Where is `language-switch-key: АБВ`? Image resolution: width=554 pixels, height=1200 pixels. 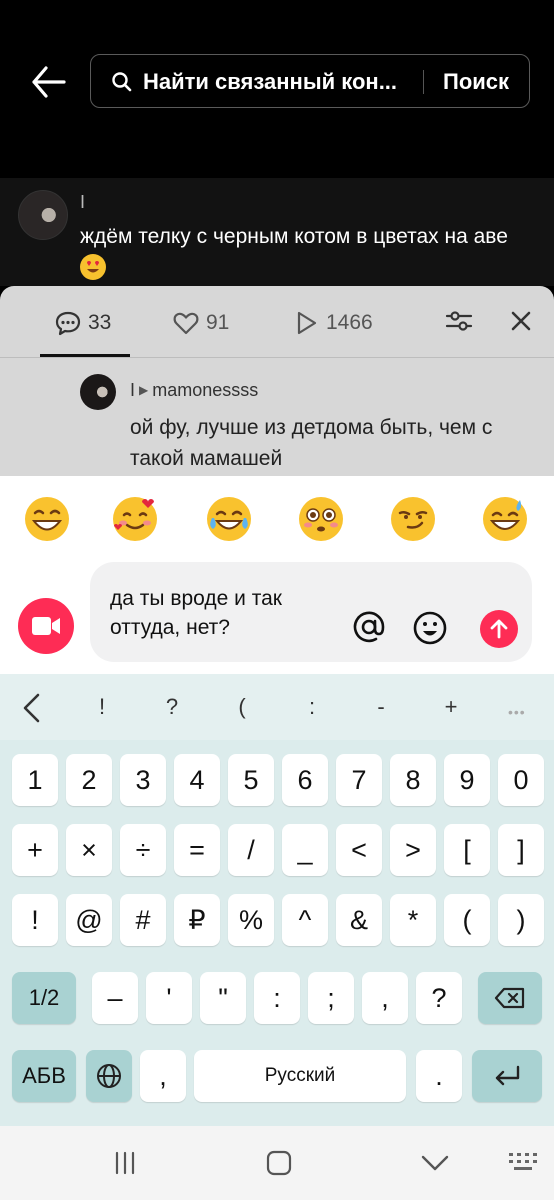
language-switch-key: АБВ is located at coordinates (44, 1076).